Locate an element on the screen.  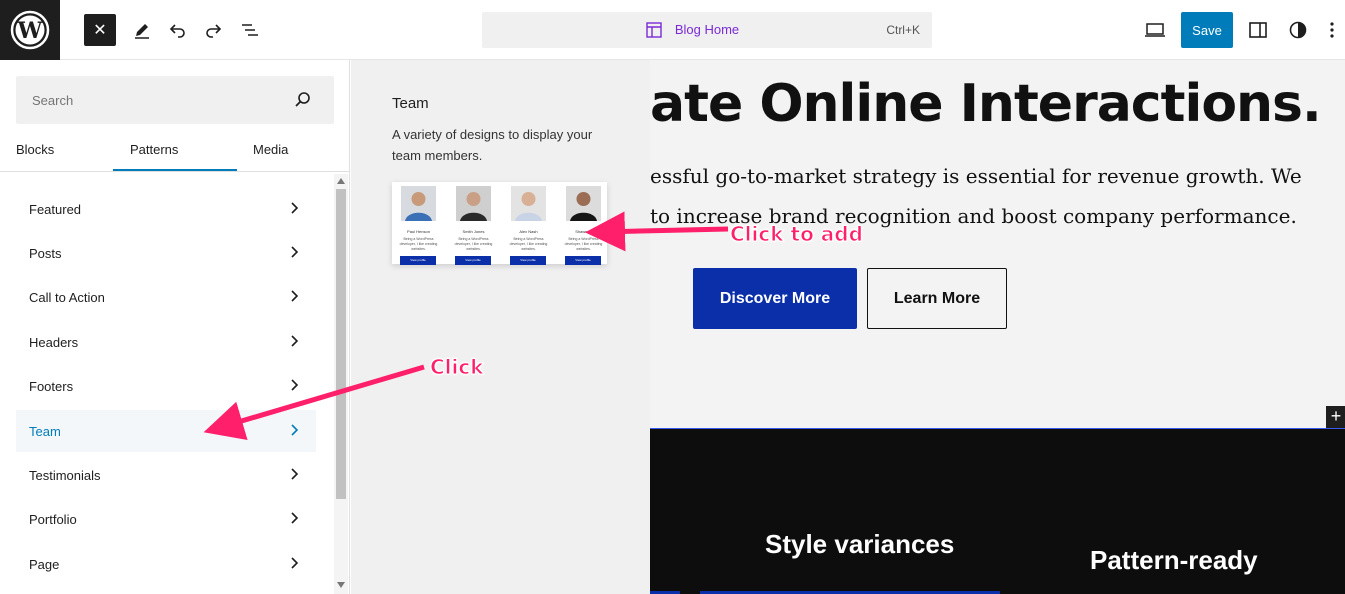
svg-text: W is located at coordinates (30, 31).